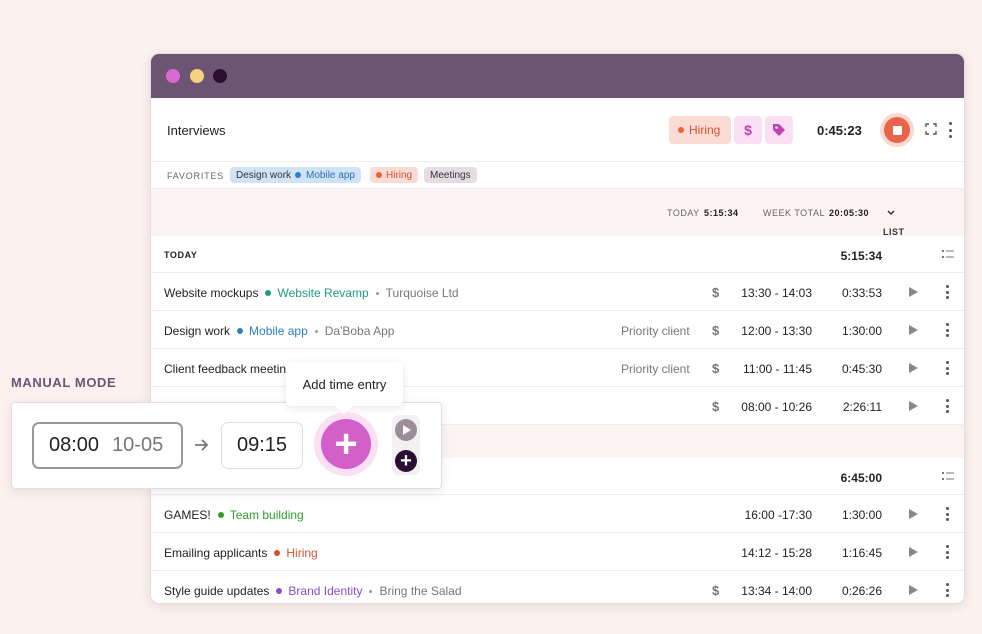 The width and height of the screenshot is (982, 634). Describe the element at coordinates (406, 445) in the screenshot. I see `mode-switcher: +` at that location.